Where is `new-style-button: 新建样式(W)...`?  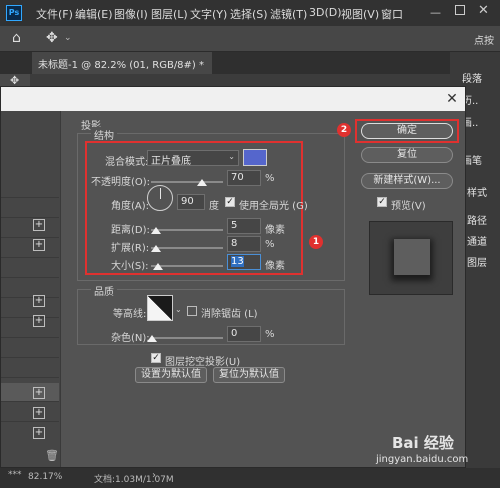 new-style-button: 新建样式(W)... is located at coordinates (407, 181).